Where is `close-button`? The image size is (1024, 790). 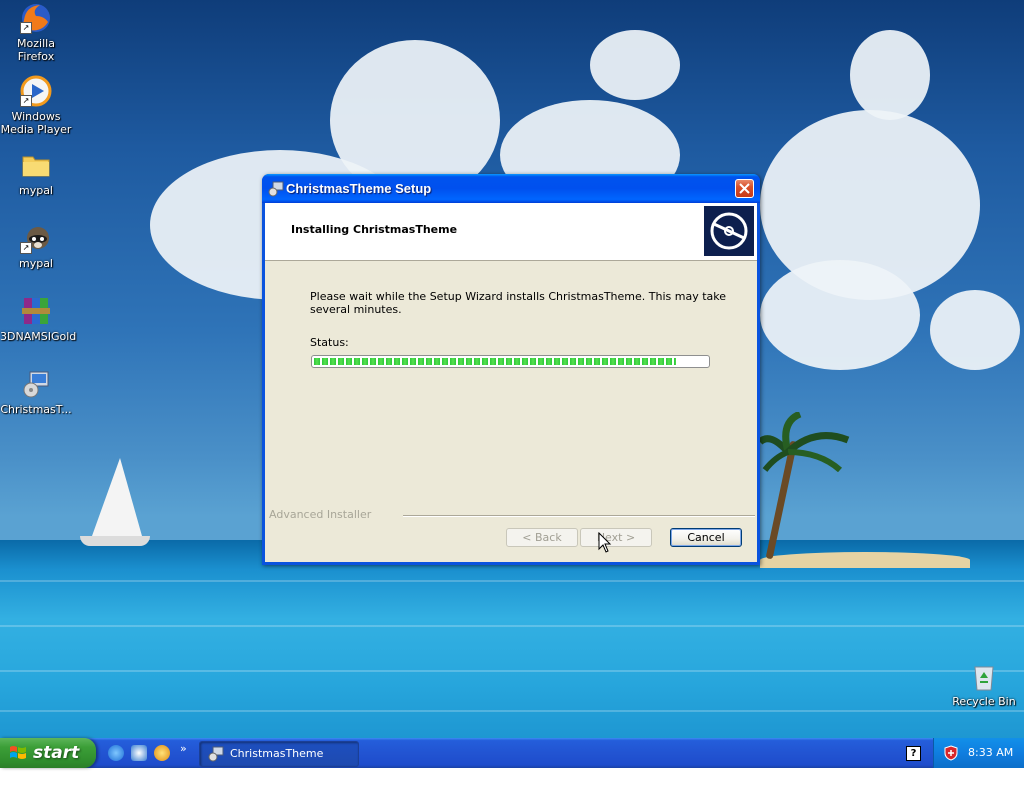 close-button is located at coordinates (744, 188).